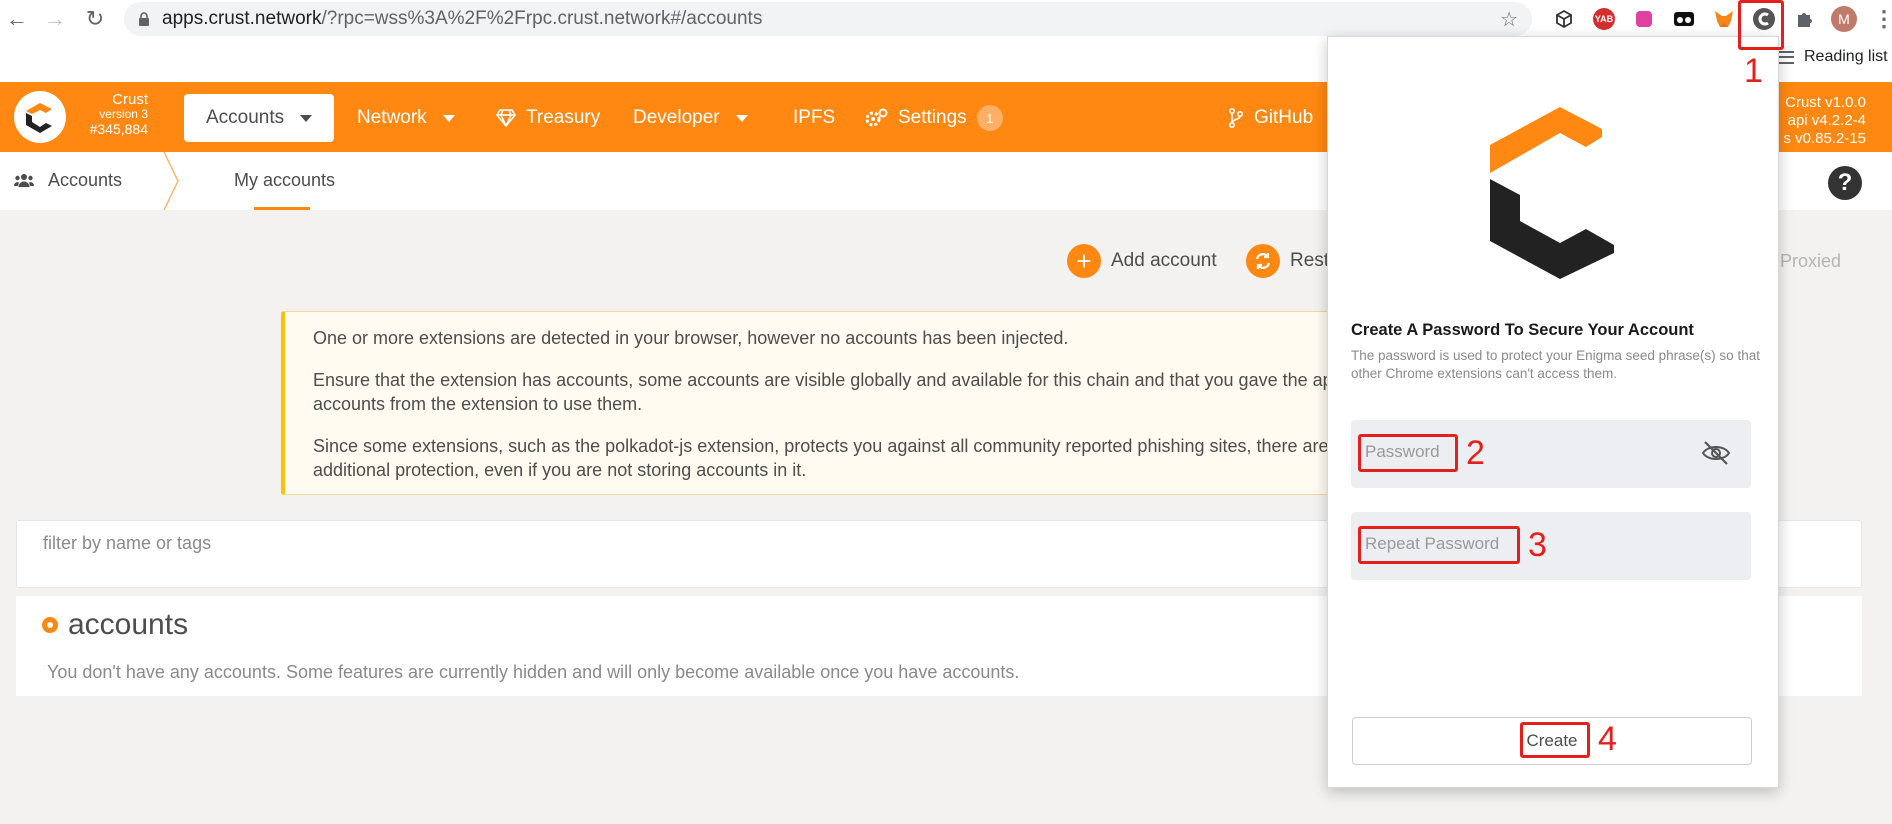  What do you see at coordinates (1882, 18) in the screenshot?
I see `more-vertical-icon: ⋮` at bounding box center [1882, 18].